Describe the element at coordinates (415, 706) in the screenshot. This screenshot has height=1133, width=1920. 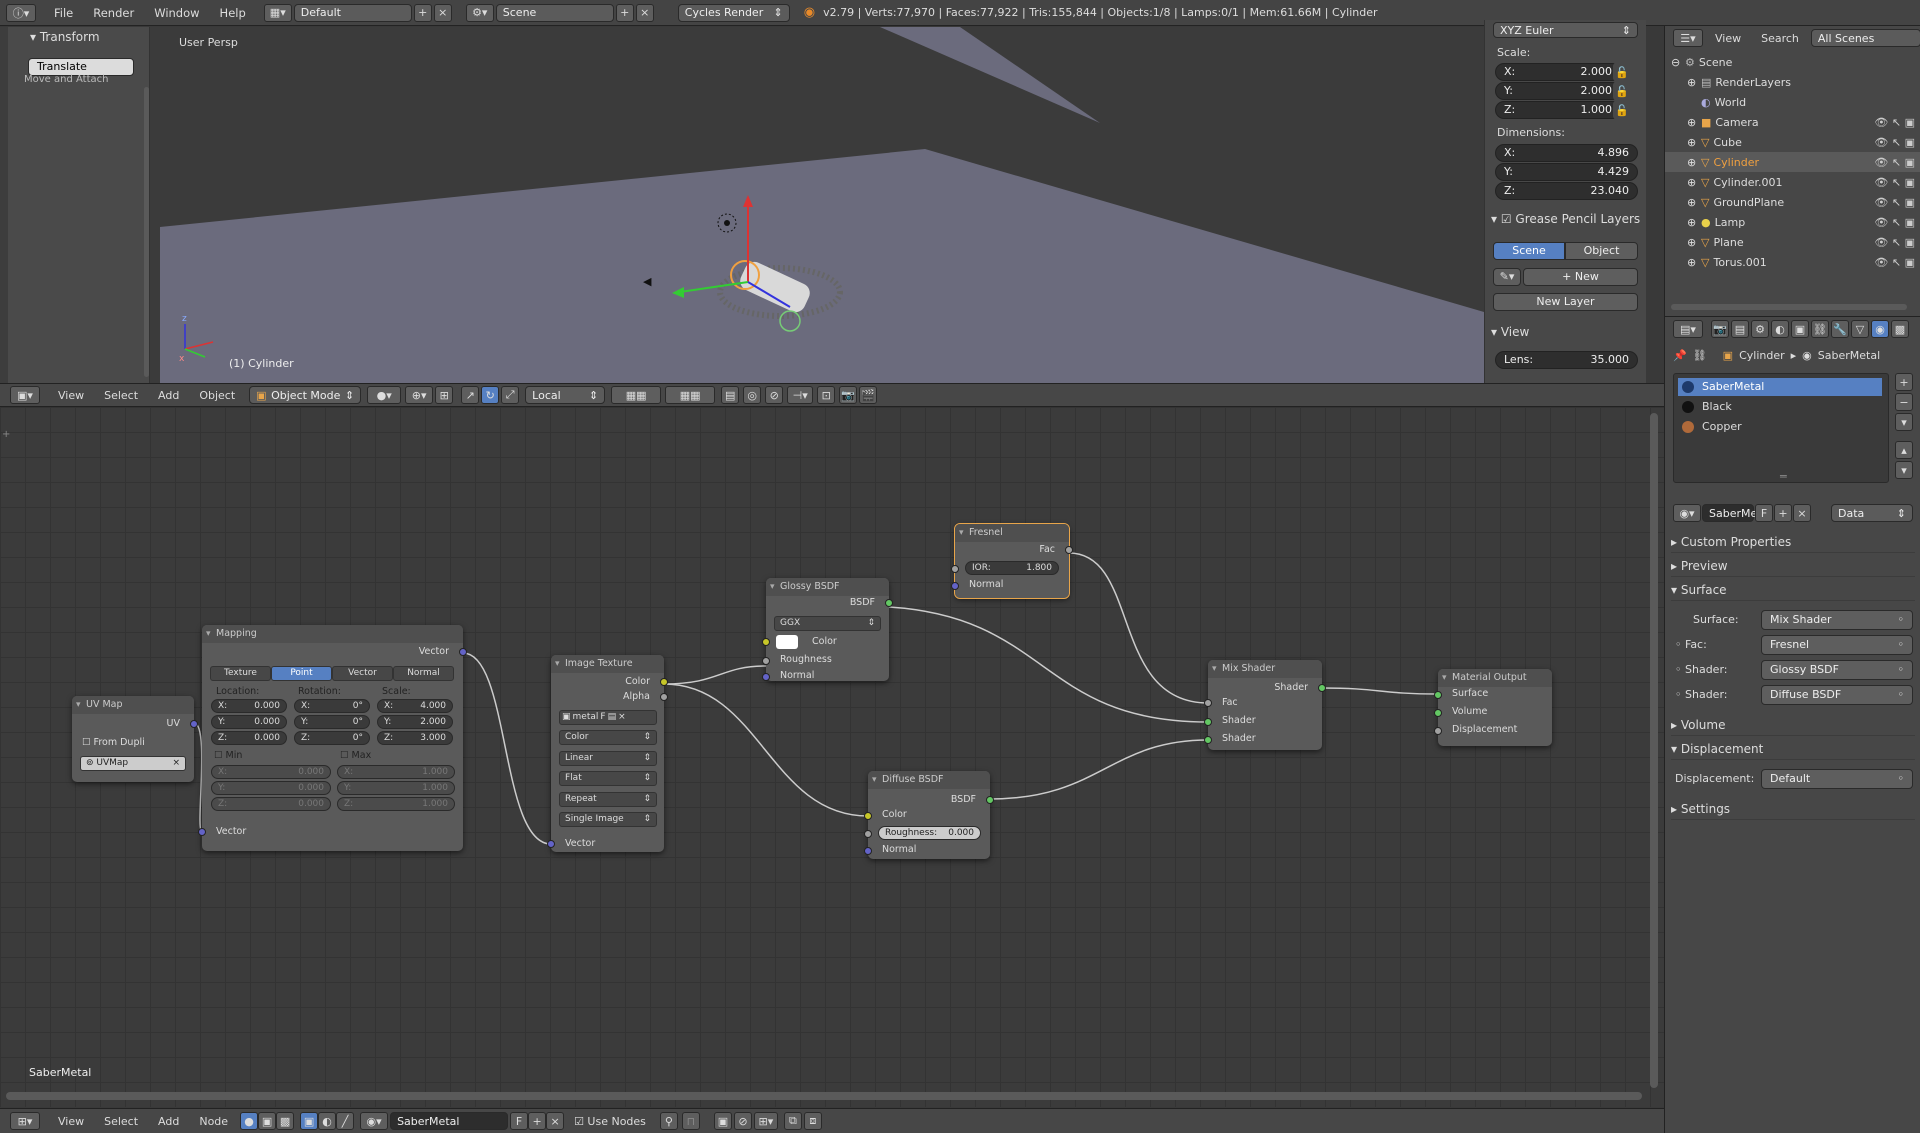
I see `scale-x: X: 4.000` at that location.